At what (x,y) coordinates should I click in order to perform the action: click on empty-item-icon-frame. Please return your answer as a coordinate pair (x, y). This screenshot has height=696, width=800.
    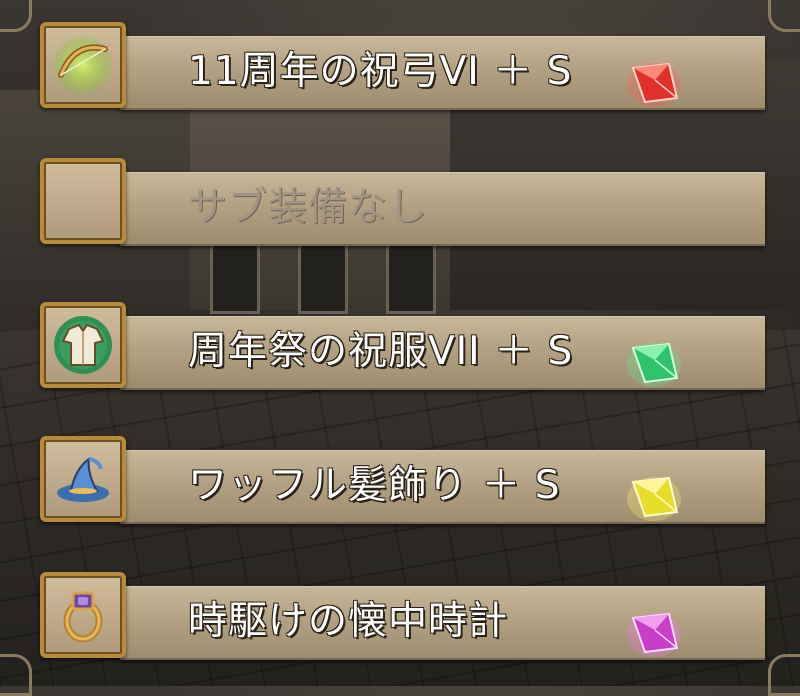
    Looking at the image, I should click on (83, 201).